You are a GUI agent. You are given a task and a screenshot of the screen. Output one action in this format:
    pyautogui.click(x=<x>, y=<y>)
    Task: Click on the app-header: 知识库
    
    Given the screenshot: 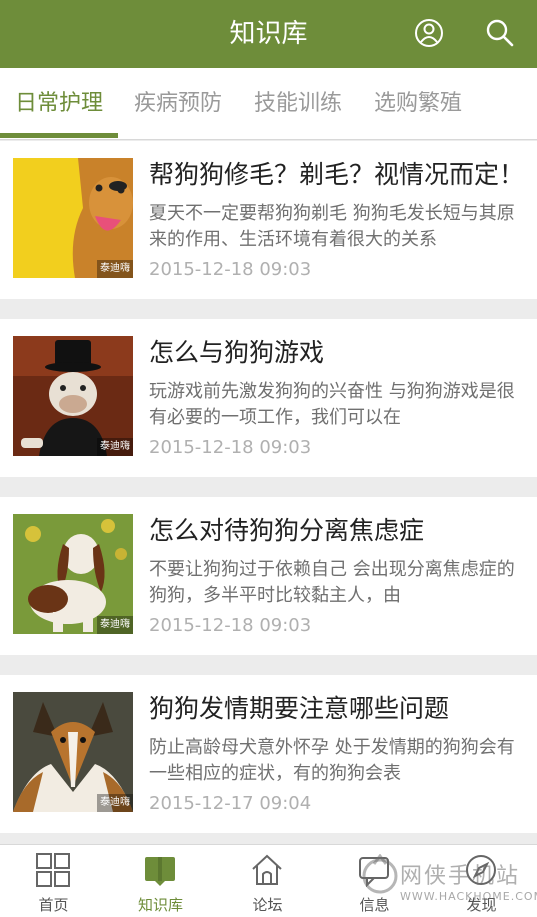 What is the action you would take?
    pyautogui.click(x=268, y=34)
    